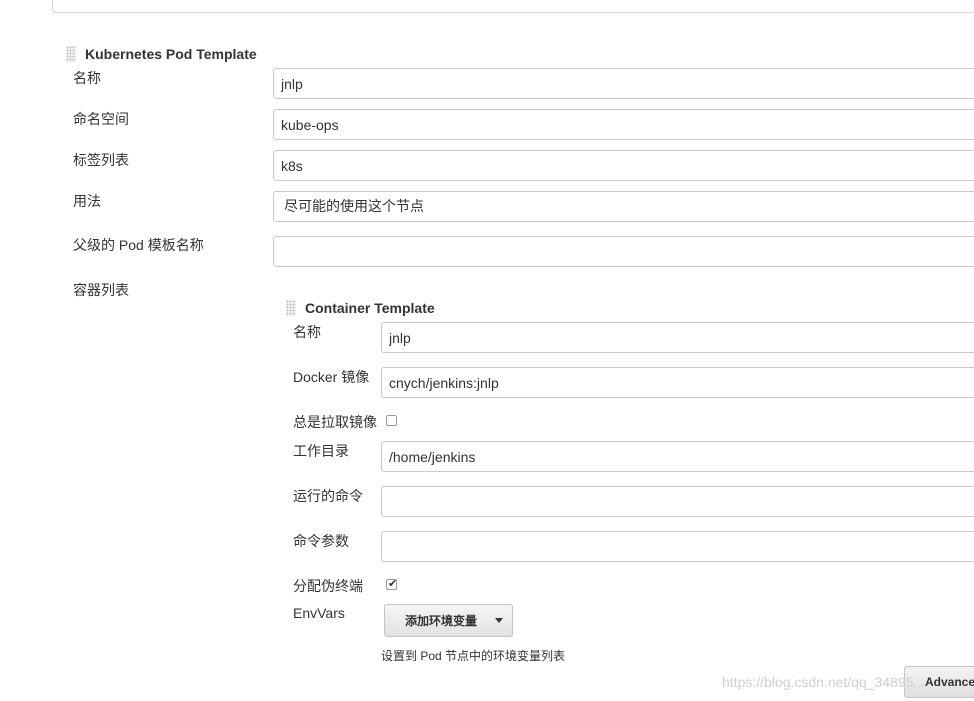 Image resolution: width=974 pixels, height=701 pixels. I want to click on add-env-var-button: 添加环境变量, so click(448, 620).